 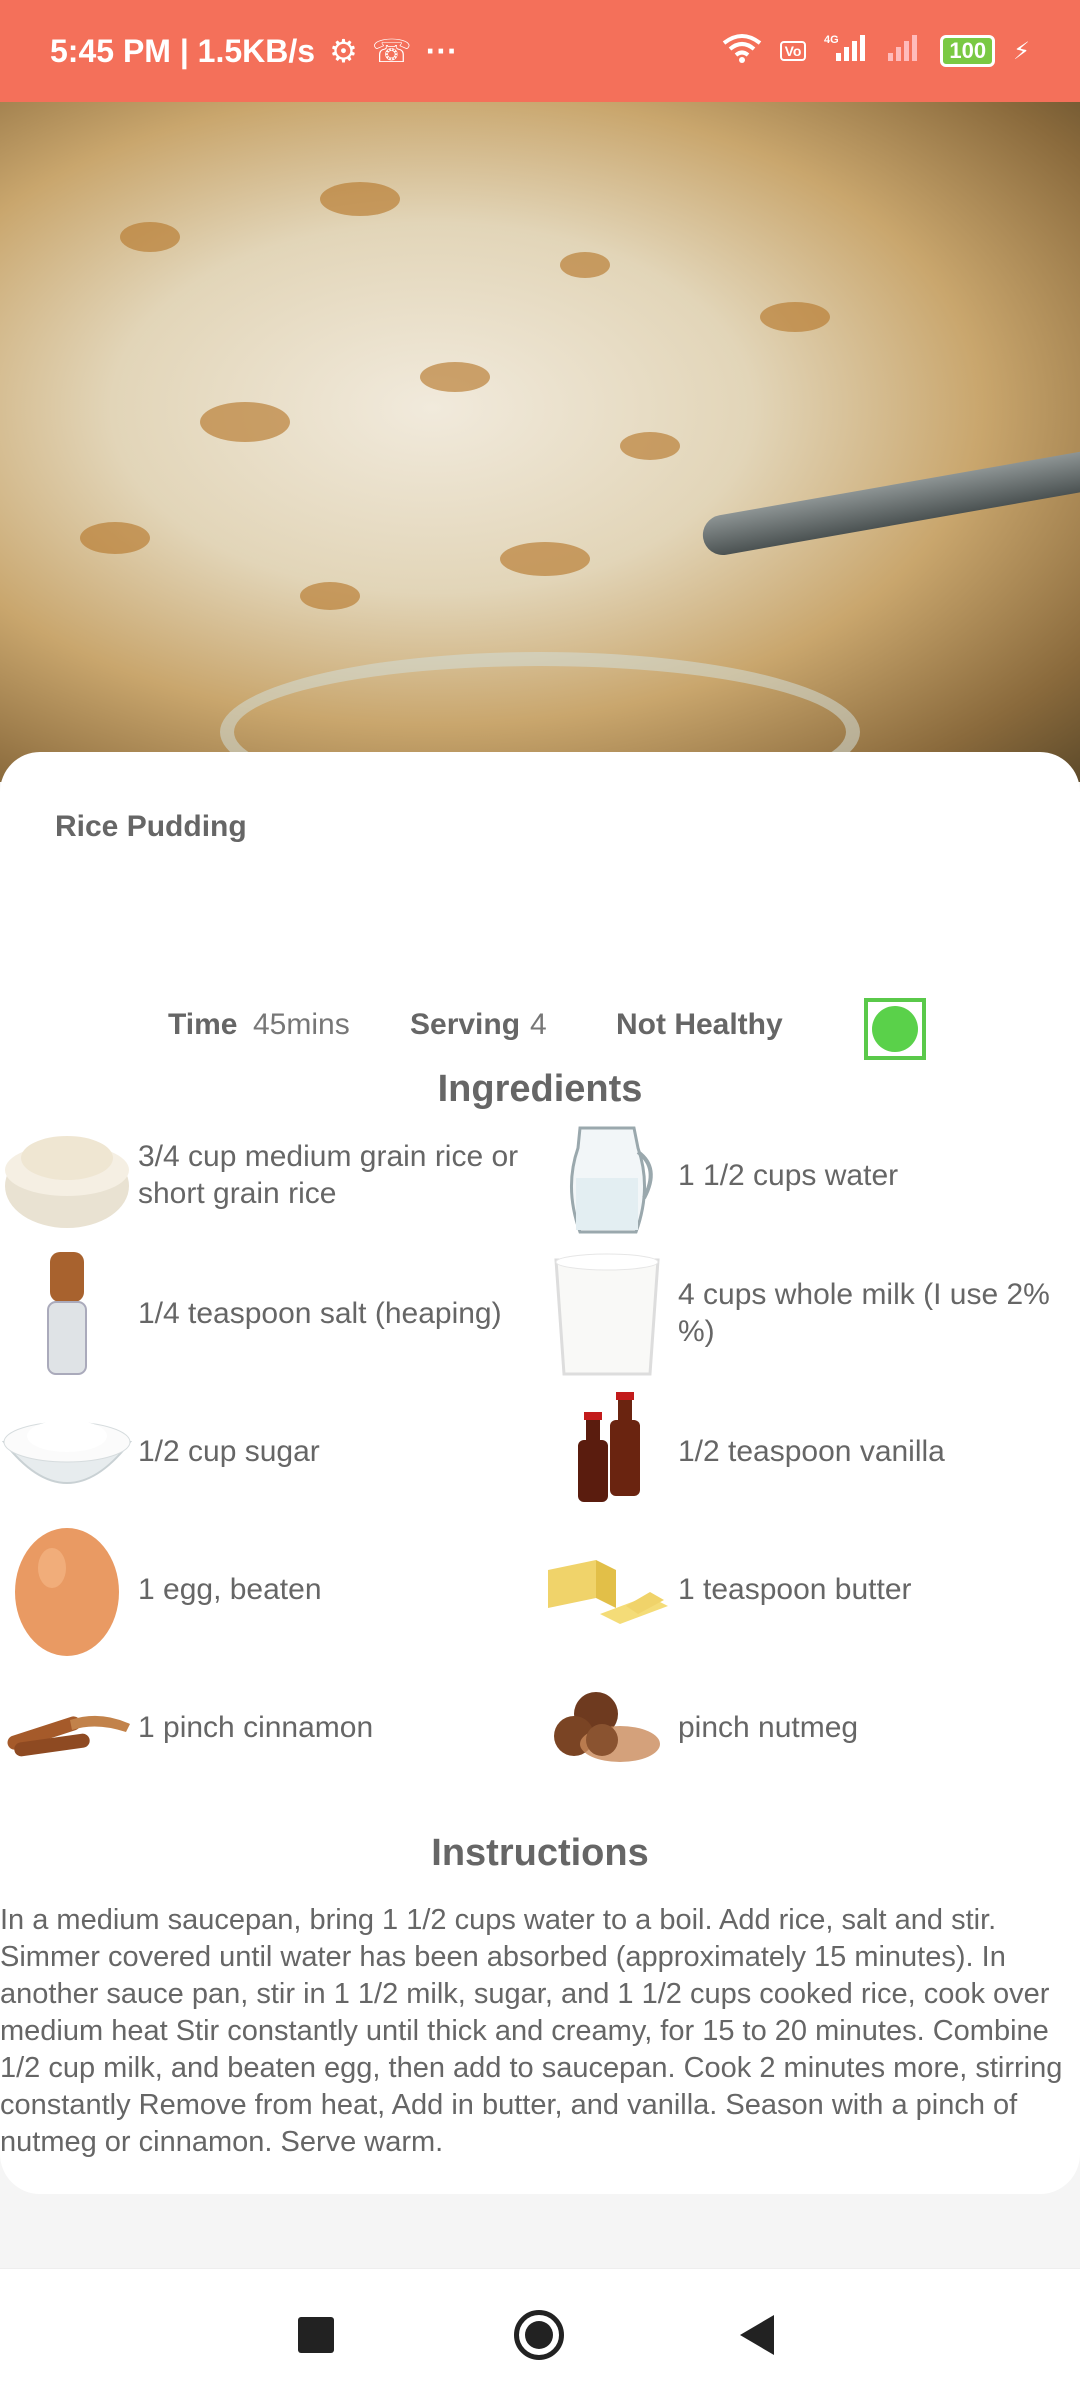 What do you see at coordinates (810, 1451) in the screenshot?
I see `ingredient-item: 1/2 teaspoon vanilla` at bounding box center [810, 1451].